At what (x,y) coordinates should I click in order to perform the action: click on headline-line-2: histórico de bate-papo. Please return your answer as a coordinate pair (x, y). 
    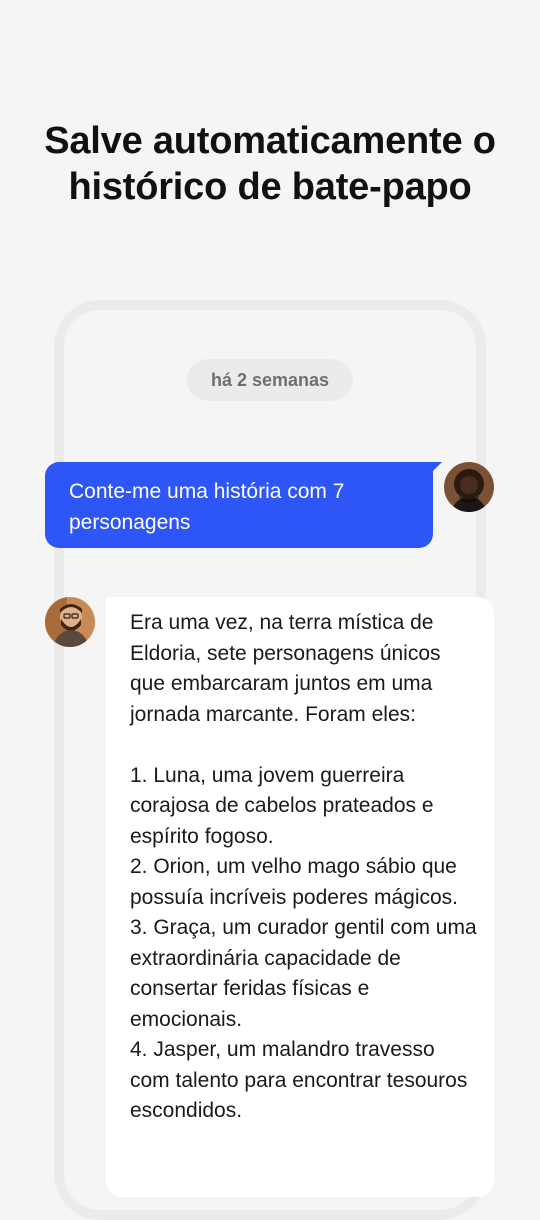
    Looking at the image, I should click on (270, 187).